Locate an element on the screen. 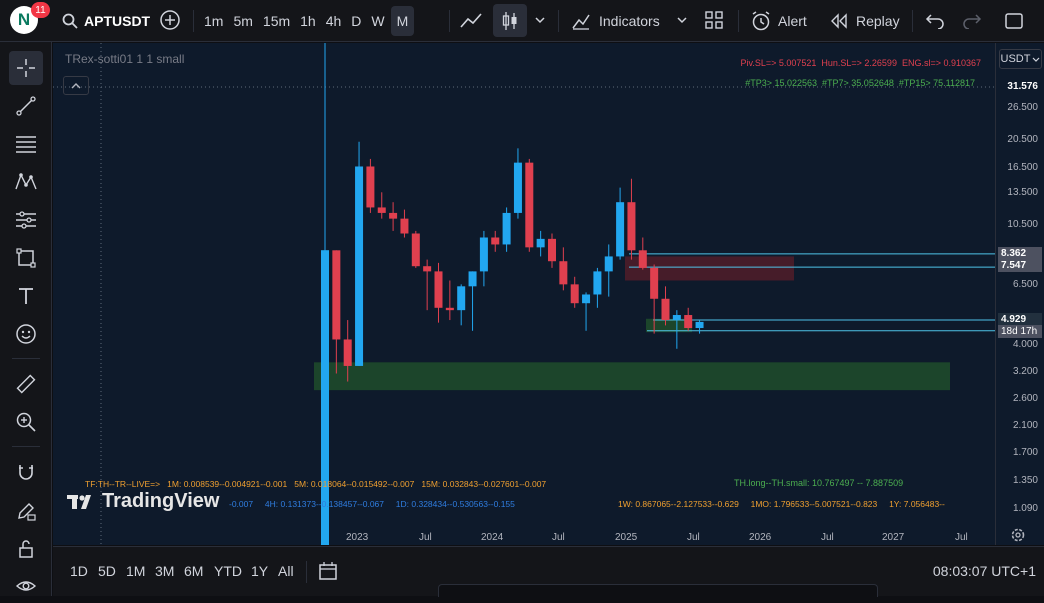 The height and width of the screenshot is (603, 1044). symbol-search: APTUSDT is located at coordinates (106, 21).